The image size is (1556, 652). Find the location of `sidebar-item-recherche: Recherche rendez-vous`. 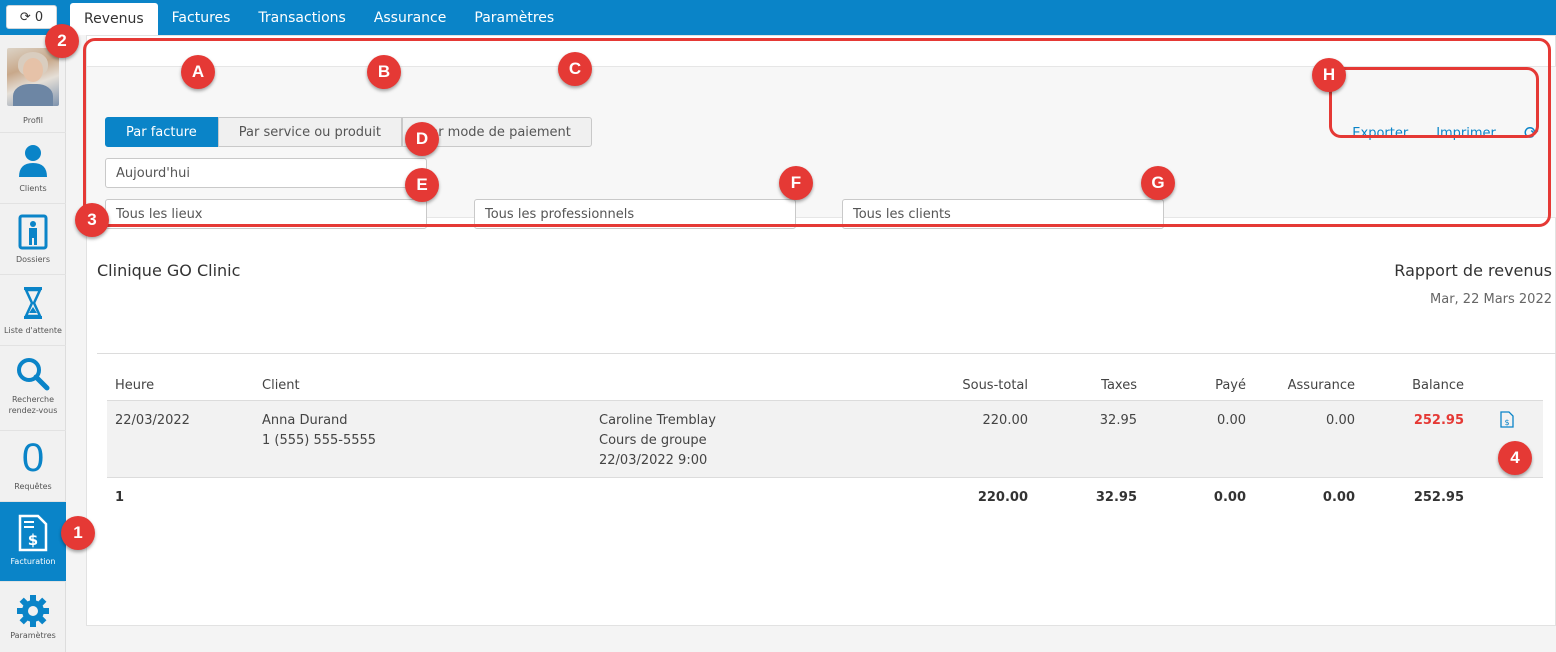

sidebar-item-recherche: Recherche rendez-vous is located at coordinates (33, 388).